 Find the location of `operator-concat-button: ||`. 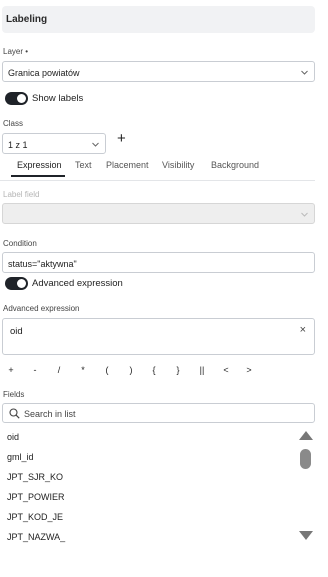

operator-concat-button: || is located at coordinates (202, 370).